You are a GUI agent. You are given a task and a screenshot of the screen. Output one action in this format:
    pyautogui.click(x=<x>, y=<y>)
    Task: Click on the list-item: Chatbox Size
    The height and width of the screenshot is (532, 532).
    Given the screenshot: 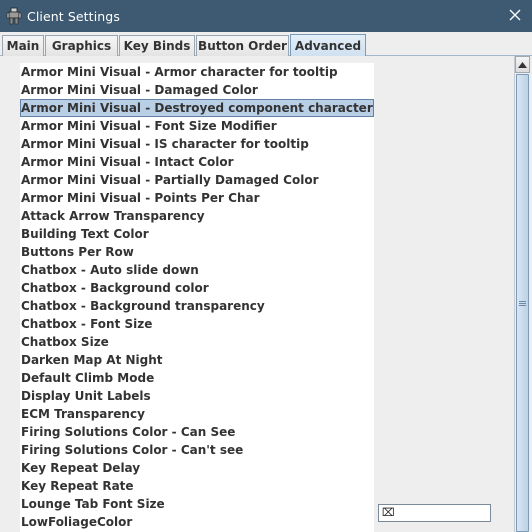 What is the action you would take?
    pyautogui.click(x=197, y=342)
    